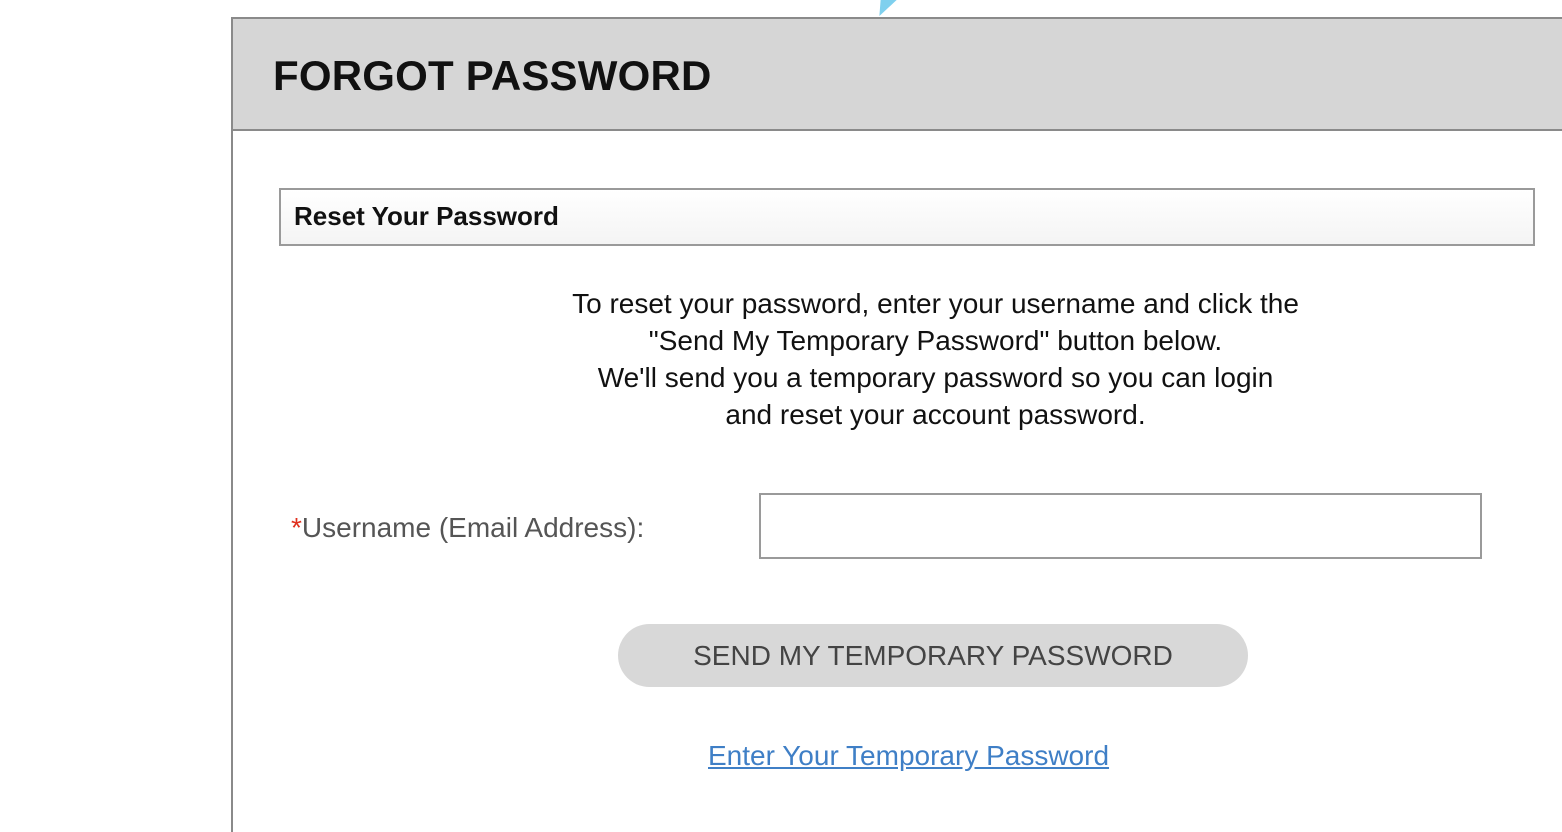 The width and height of the screenshot is (1562, 832). Describe the element at coordinates (935, 414) in the screenshot. I see `instructions-line: and reset your account password.` at that location.